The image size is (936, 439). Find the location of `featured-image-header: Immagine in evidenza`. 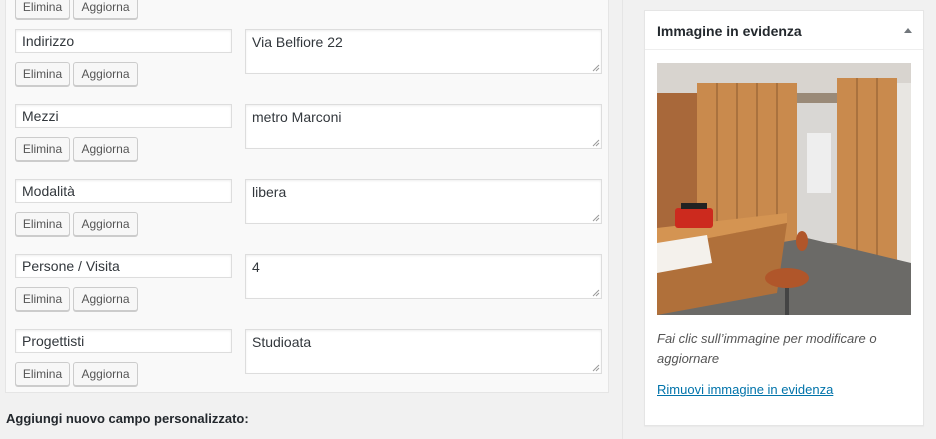

featured-image-header: Immagine in evidenza is located at coordinates (784, 30).